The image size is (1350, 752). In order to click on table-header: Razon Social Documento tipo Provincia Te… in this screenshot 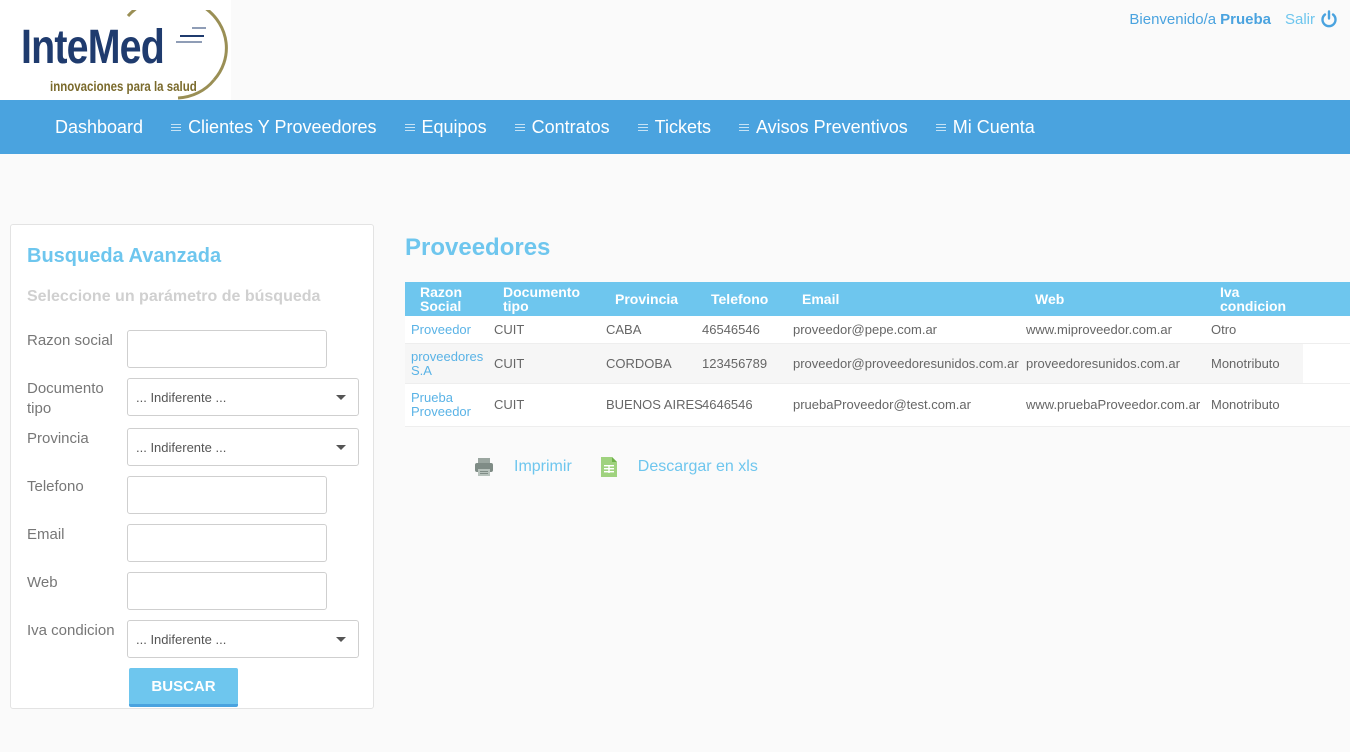, I will do `click(877, 299)`.